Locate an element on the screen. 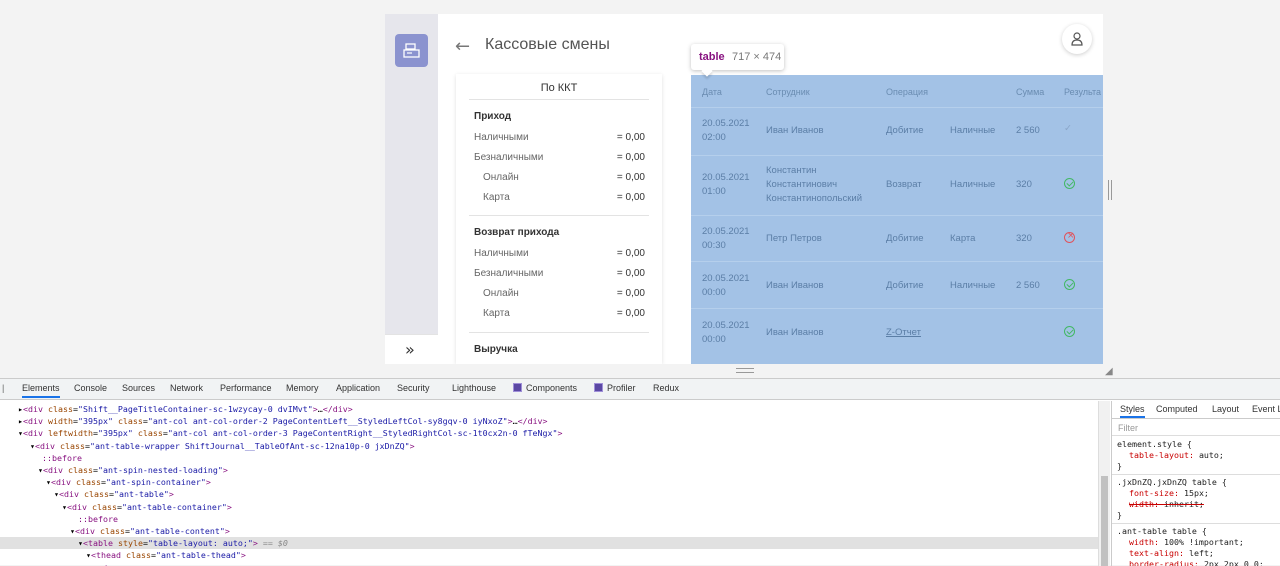 The image size is (1280, 566). viewport-resize-handle is located at coordinates (1110, 190).